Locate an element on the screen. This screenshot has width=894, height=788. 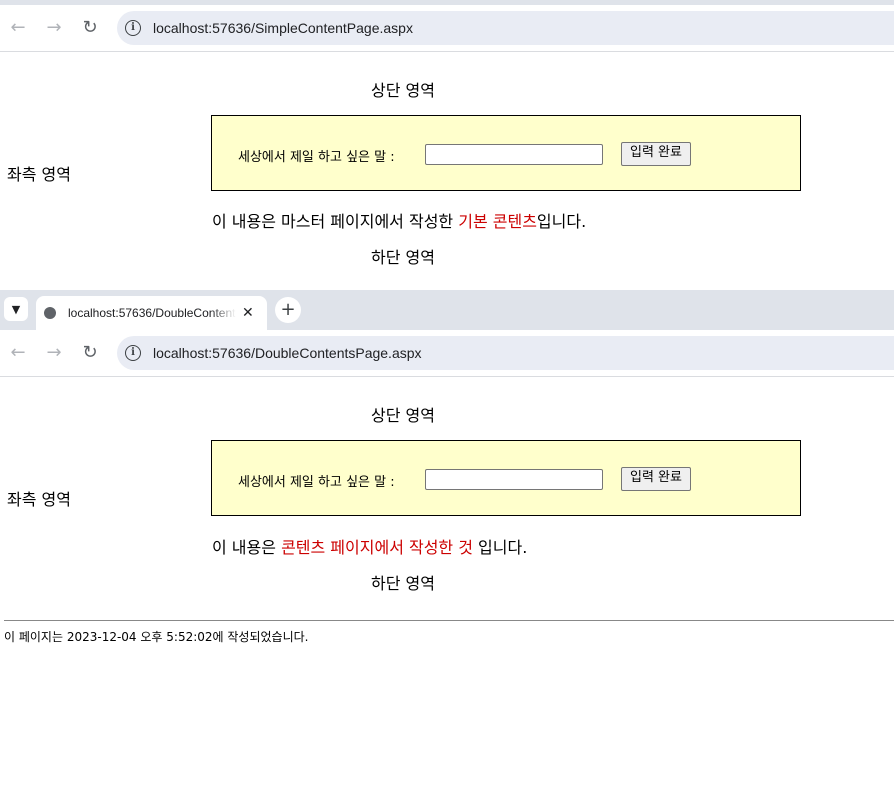
input-panel: 세상에서 제일 하고 싶은 말 : 입력 완료 is located at coordinates (506, 153).